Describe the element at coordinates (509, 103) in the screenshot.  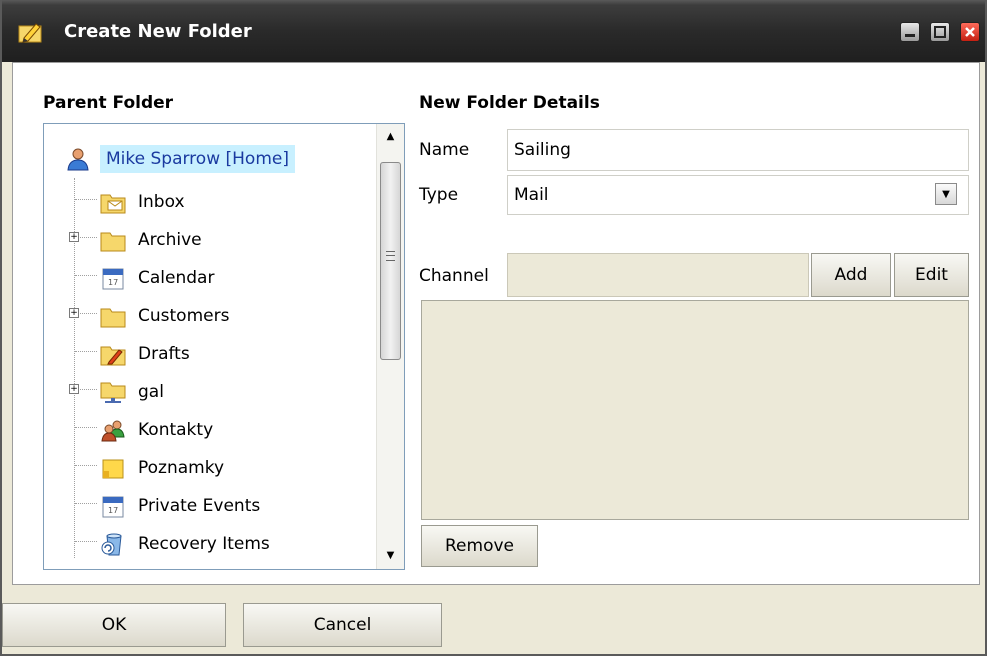
I see `details-heading: New Folder Details` at that location.